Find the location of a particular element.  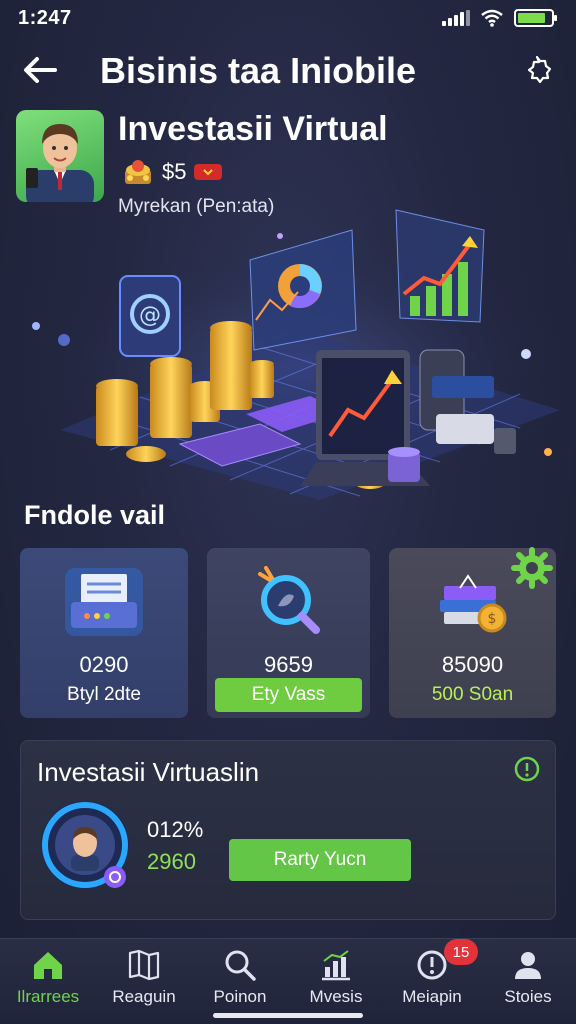

nav-label: Poinon is located at coordinates (240, 996).